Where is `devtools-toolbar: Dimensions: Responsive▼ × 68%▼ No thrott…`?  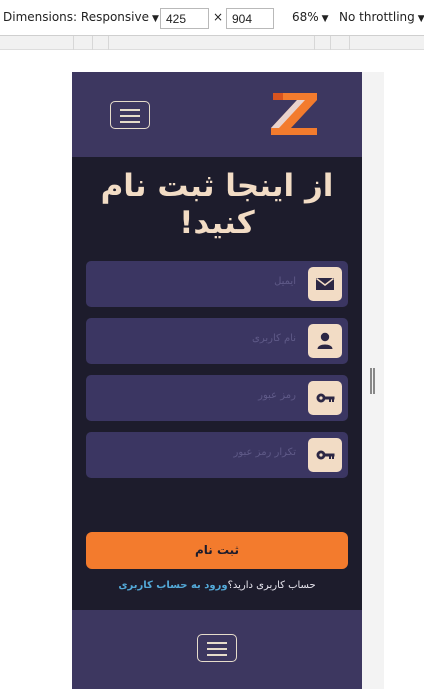 devtools-toolbar: Dimensions: Responsive▼ × 68%▼ No thrott… is located at coordinates (212, 18).